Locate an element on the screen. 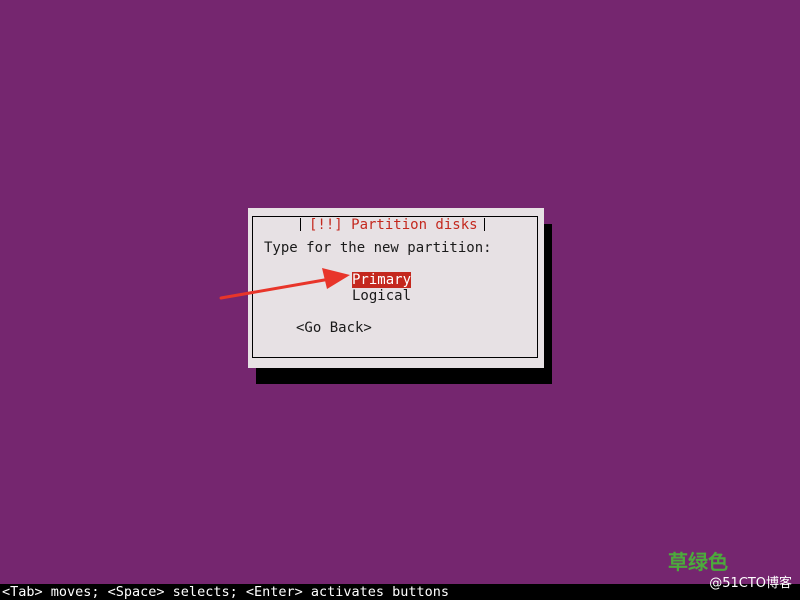 The height and width of the screenshot is (600, 800). option-logical: Logical is located at coordinates (381, 296).